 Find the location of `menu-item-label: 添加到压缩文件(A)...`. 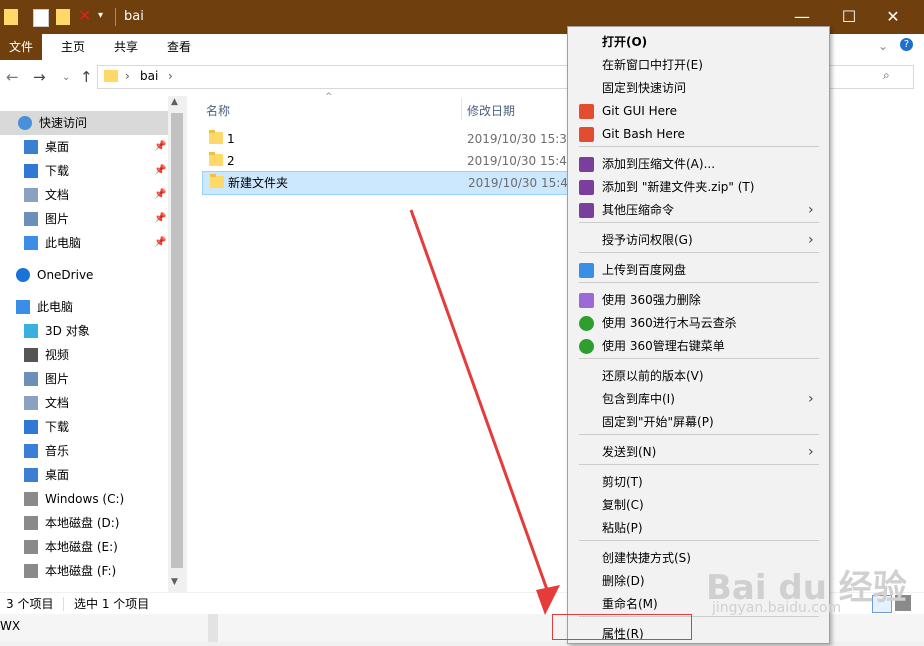

menu-item-label: 添加到压缩文件(A)... is located at coordinates (659, 164).